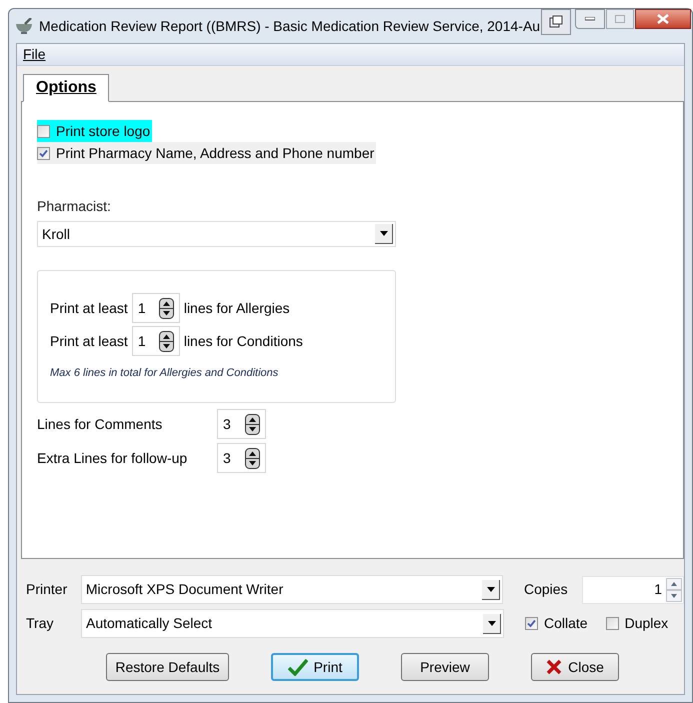 This screenshot has width=693, height=703. I want to click on dialog-button: Close, so click(575, 667).